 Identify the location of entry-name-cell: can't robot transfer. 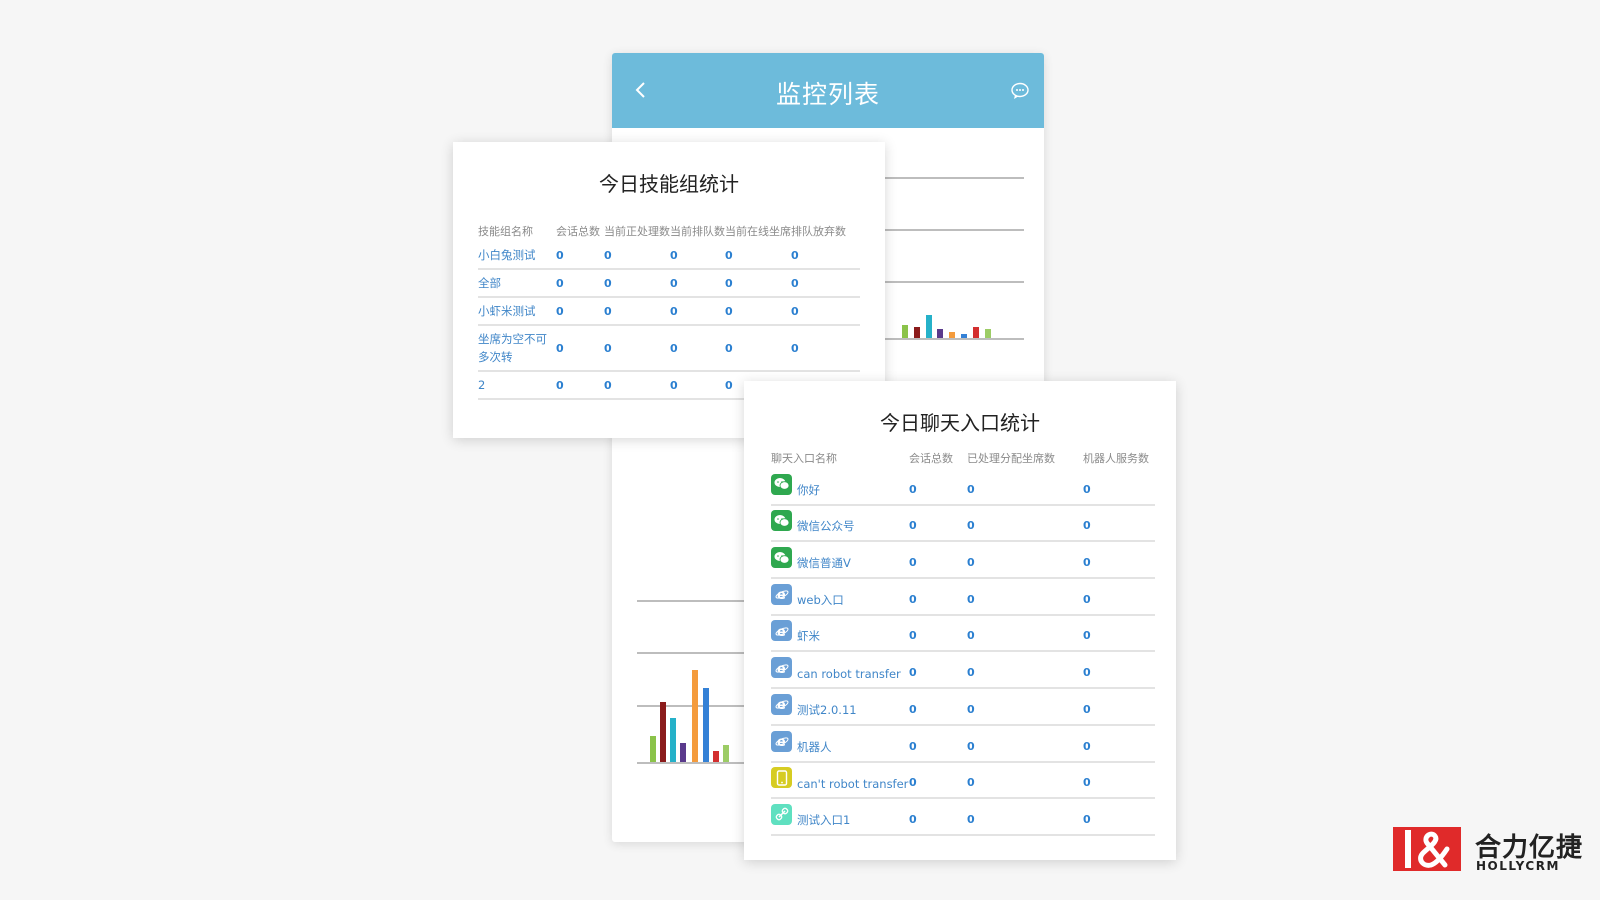
(840, 779).